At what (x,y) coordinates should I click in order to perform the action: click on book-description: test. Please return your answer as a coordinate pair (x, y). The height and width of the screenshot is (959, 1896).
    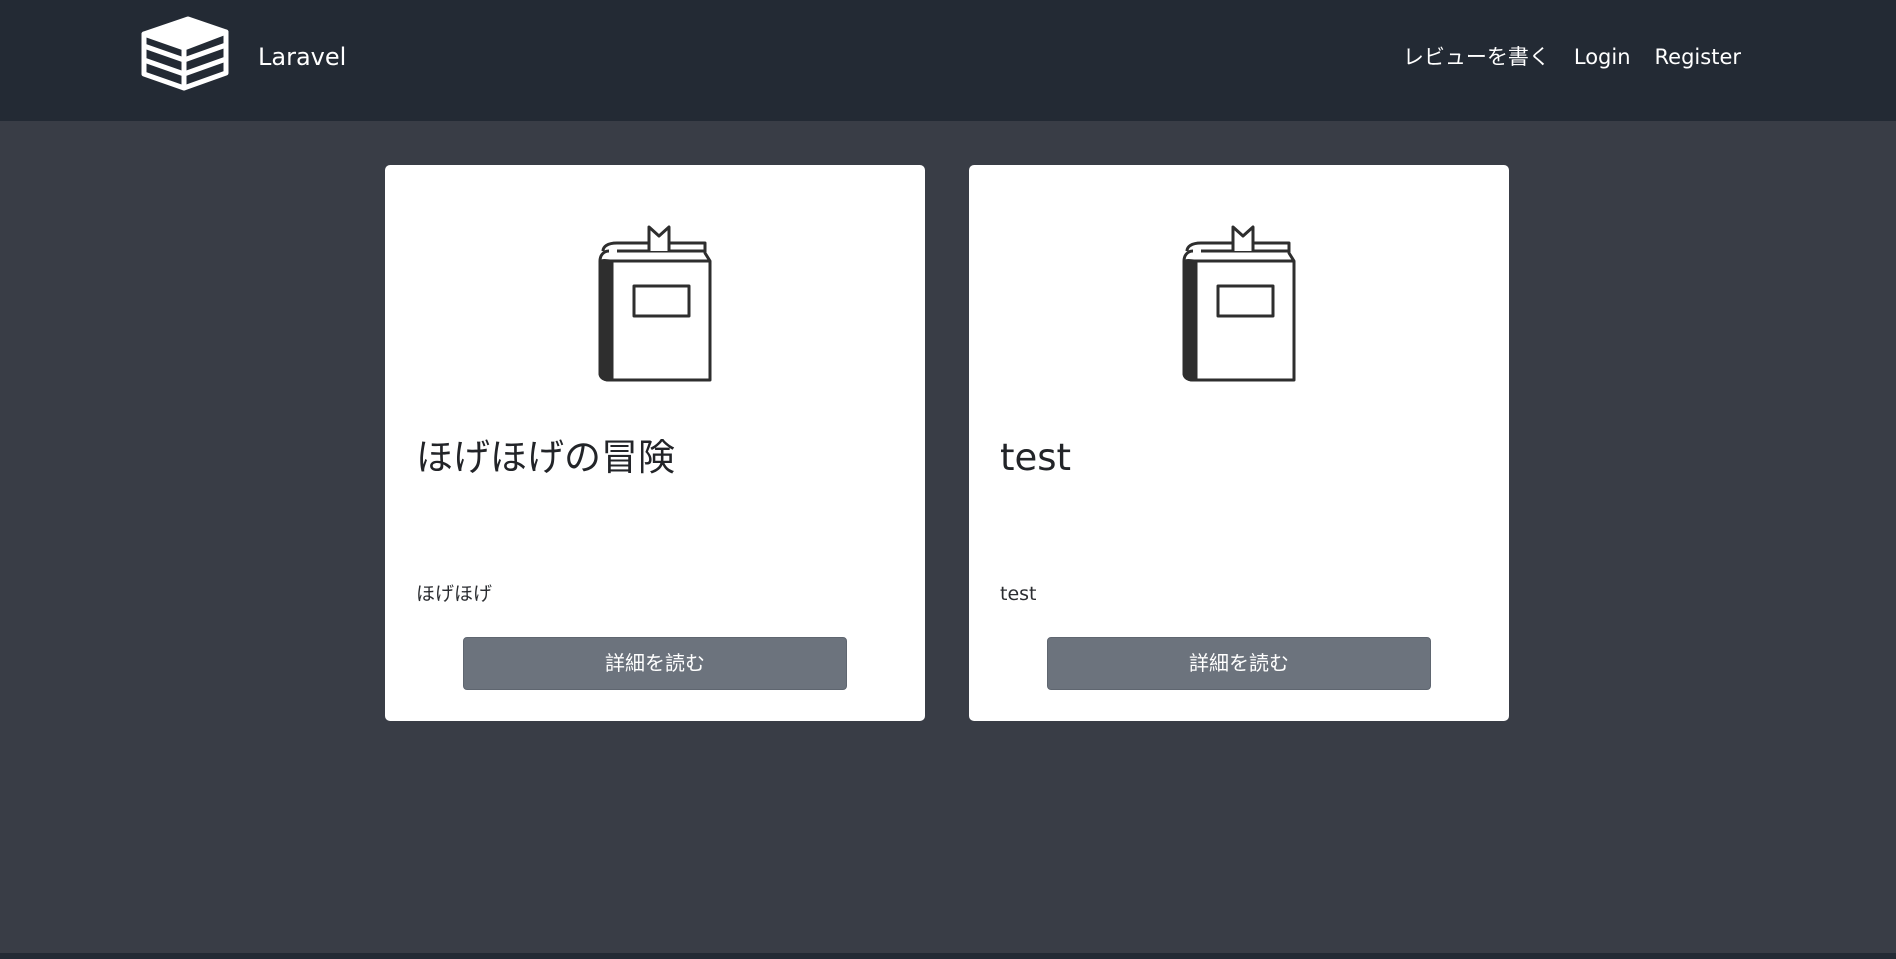
    Looking at the image, I should click on (1018, 594).